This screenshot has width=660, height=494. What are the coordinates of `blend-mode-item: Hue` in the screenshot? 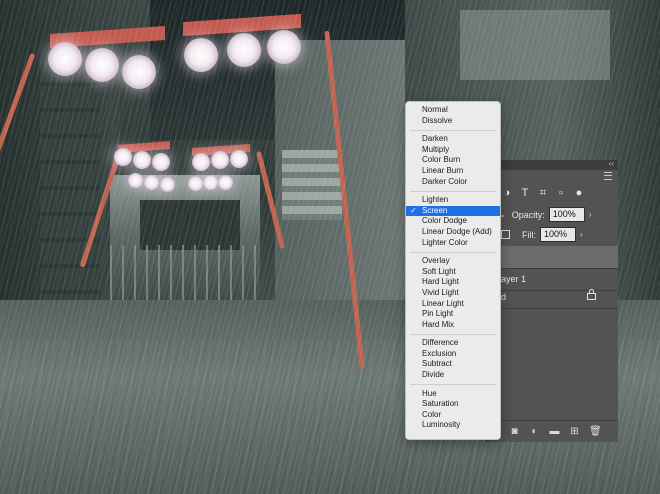 It's located at (453, 394).